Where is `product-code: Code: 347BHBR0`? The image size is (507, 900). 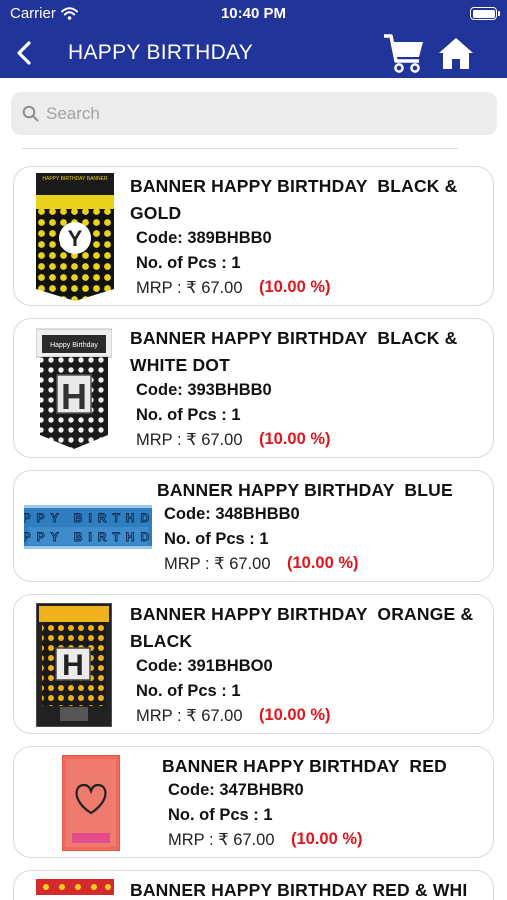 product-code: Code: 347BHBR0 is located at coordinates (236, 790).